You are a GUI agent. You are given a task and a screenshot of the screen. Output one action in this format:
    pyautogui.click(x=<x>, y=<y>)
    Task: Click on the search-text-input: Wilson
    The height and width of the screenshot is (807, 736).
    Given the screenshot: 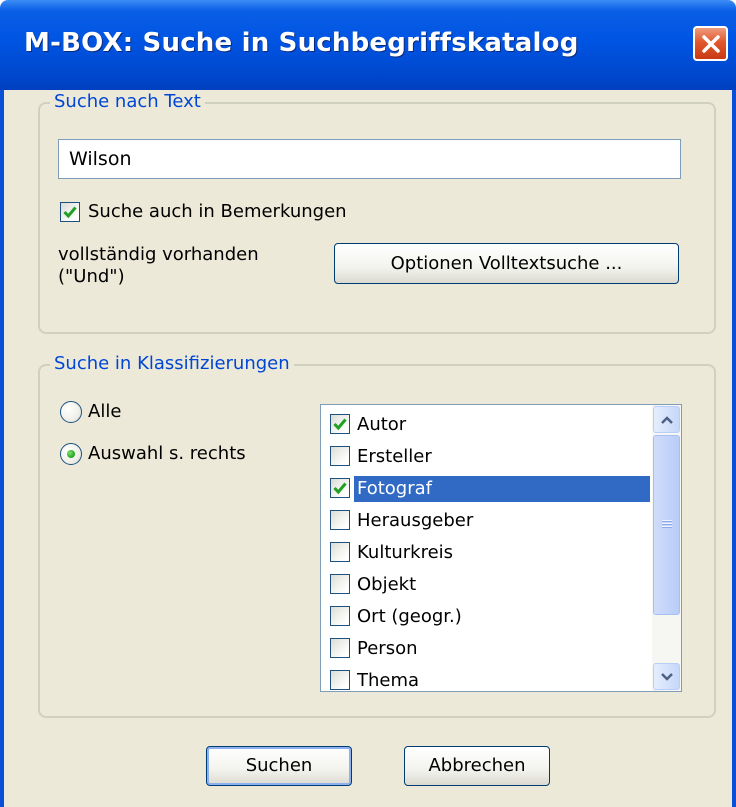 What is the action you would take?
    pyautogui.click(x=369, y=159)
    